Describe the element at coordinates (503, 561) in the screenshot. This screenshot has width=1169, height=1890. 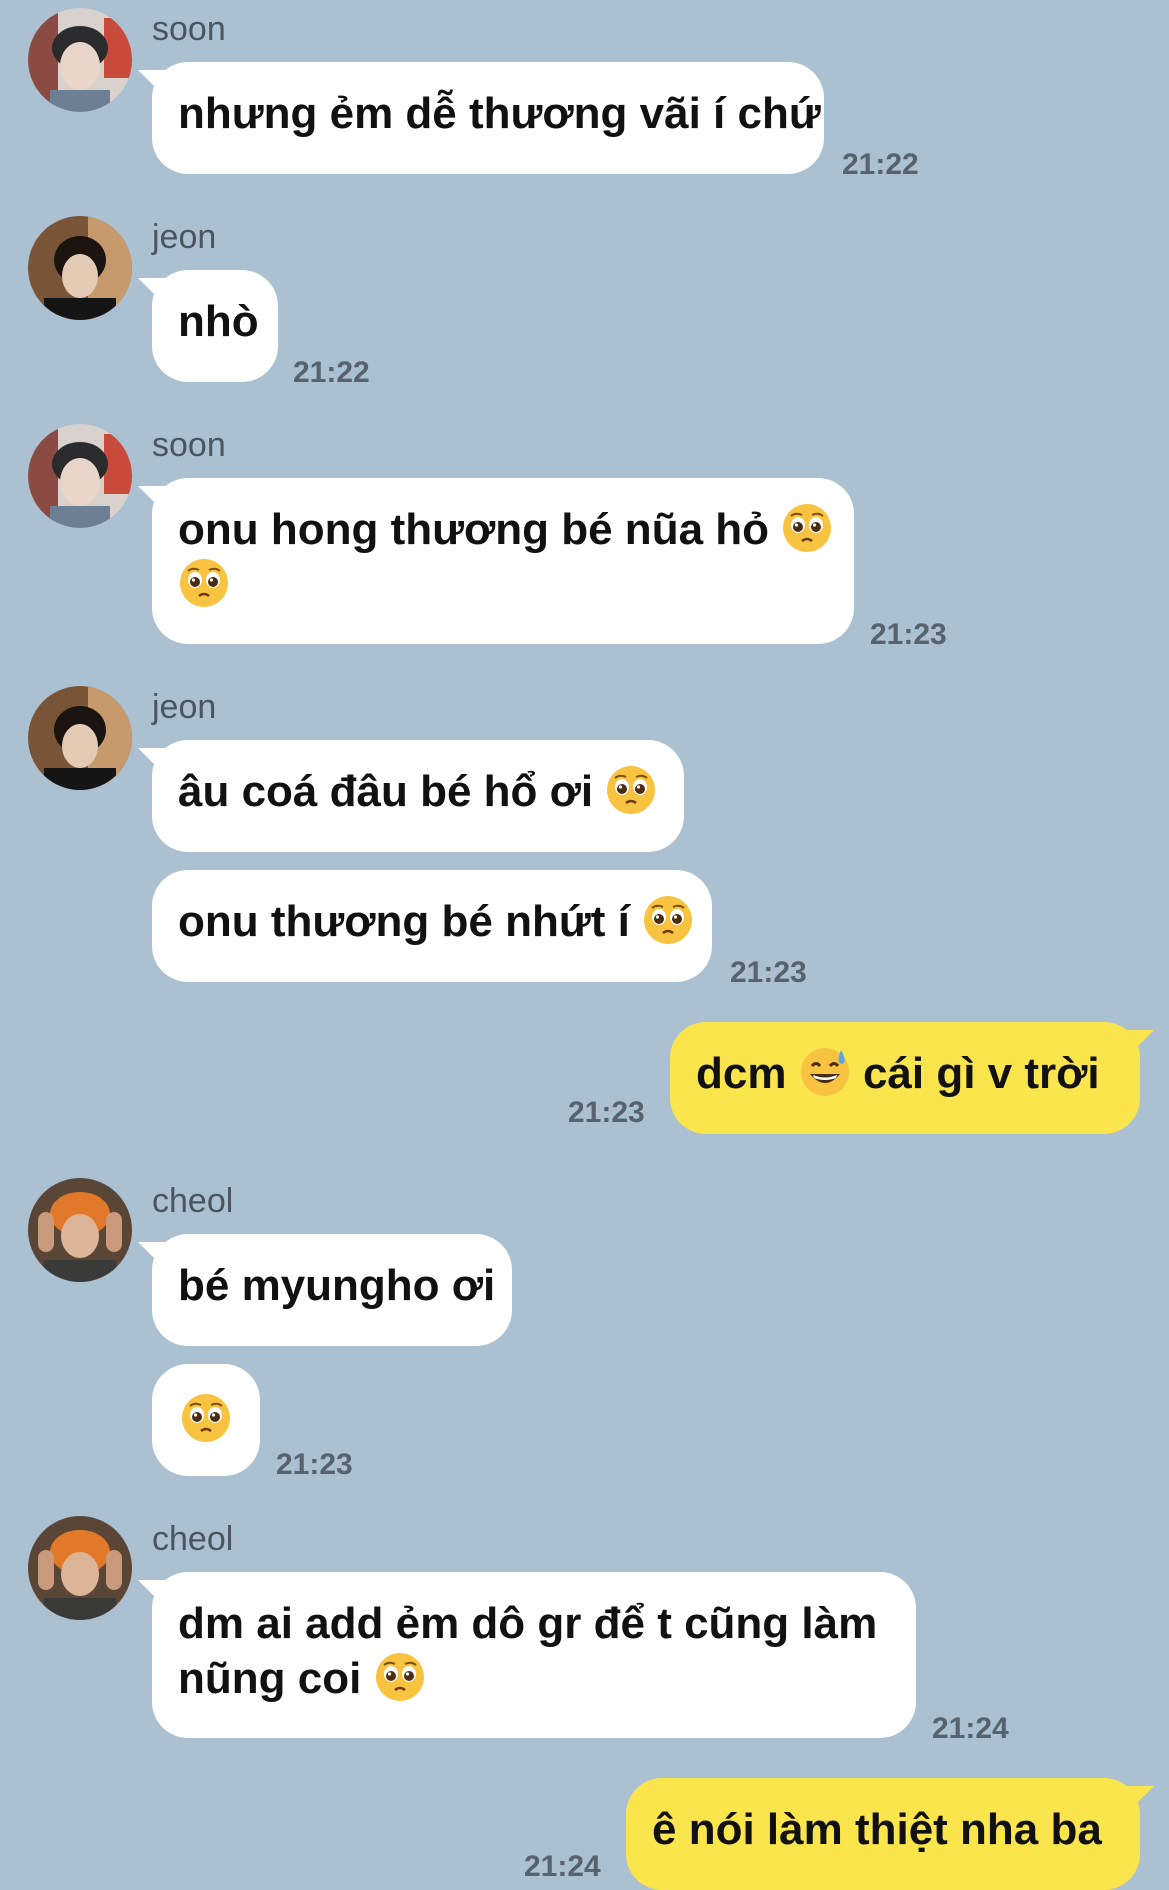
I see `message-bubble: onu hong thương bé nũa hỏ` at that location.